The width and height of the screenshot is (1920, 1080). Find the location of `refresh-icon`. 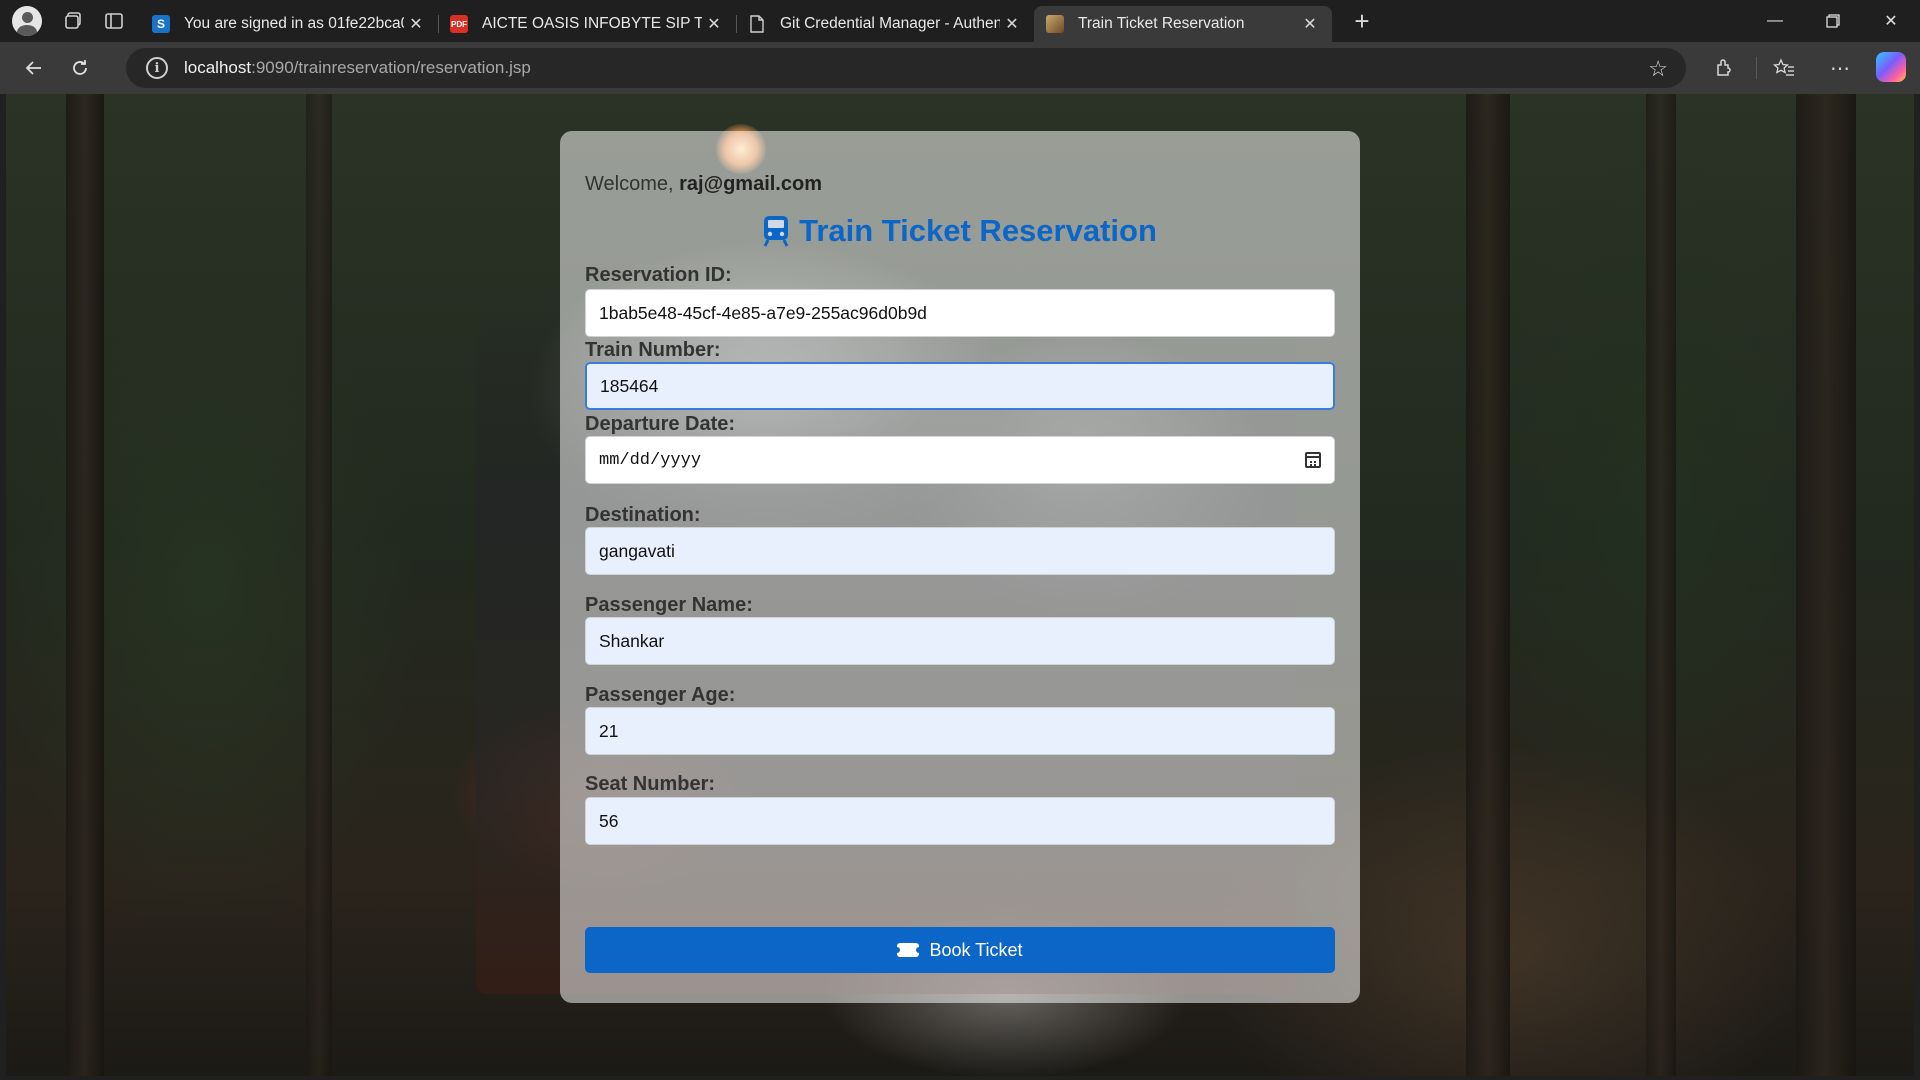

refresh-icon is located at coordinates (80, 68).